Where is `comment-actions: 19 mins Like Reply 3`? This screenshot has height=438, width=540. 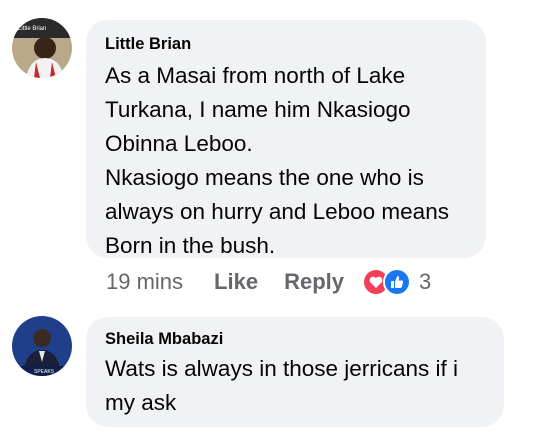
comment-actions: 19 mins Like Reply 3 is located at coordinates (268, 282).